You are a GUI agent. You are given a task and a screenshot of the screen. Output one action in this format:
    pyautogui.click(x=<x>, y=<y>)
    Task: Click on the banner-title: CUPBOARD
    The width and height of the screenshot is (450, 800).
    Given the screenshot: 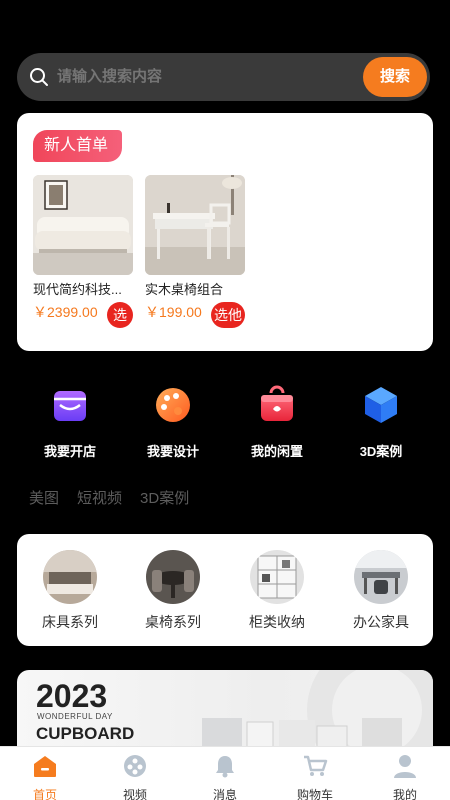 What is the action you would take?
    pyautogui.click(x=85, y=733)
    